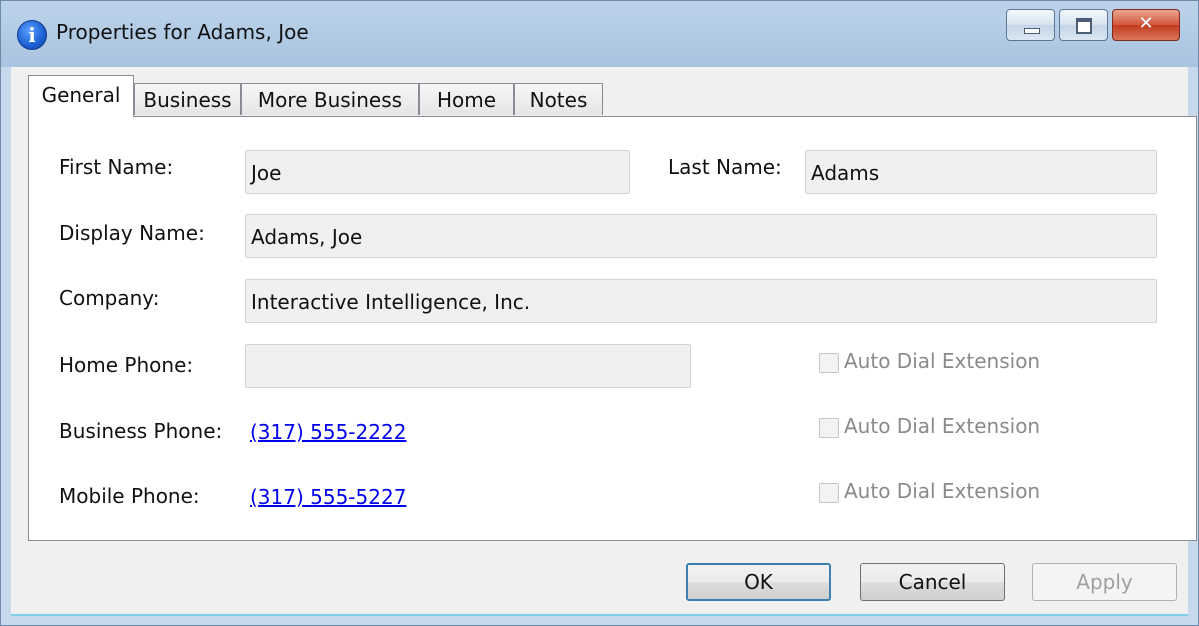  I want to click on cancel-button: Cancel, so click(932, 582).